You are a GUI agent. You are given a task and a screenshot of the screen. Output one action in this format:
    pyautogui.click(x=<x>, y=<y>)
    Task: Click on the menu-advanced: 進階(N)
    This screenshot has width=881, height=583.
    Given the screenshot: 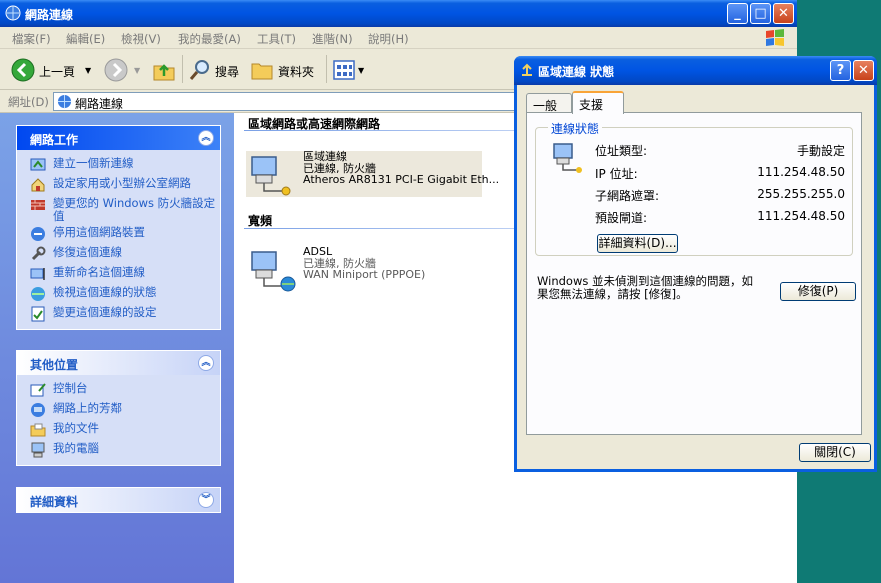 What is the action you would take?
    pyautogui.click(x=332, y=39)
    